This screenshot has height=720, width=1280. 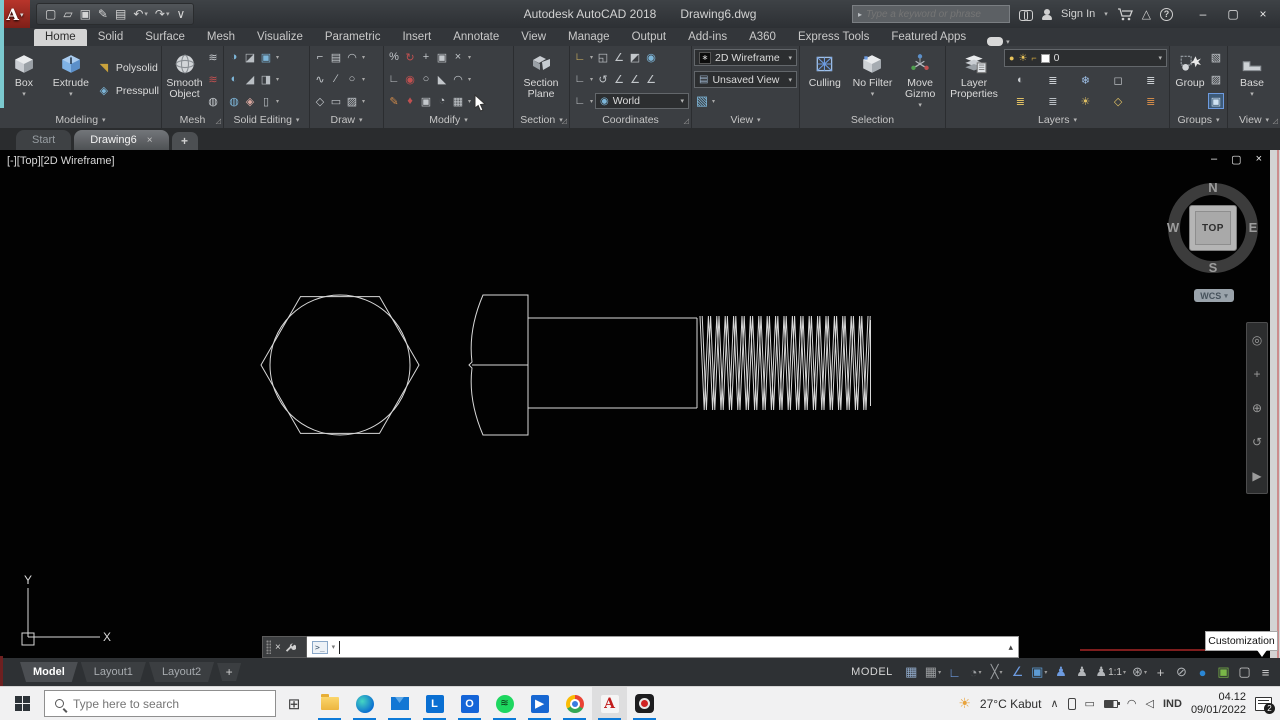 What do you see at coordinates (234, 79) in the screenshot?
I see `subtract-icon: ◐` at bounding box center [234, 79].